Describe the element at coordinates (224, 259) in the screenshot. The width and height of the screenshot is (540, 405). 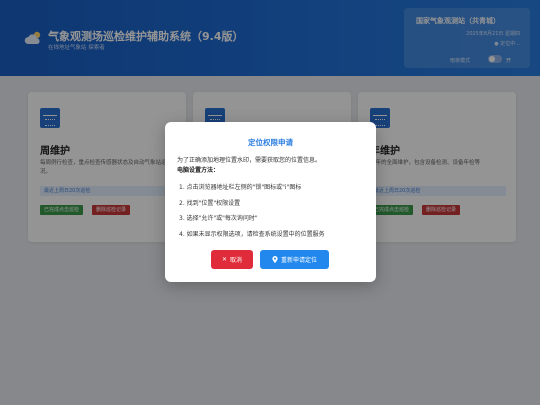
I see `close-icon: ✕` at that location.